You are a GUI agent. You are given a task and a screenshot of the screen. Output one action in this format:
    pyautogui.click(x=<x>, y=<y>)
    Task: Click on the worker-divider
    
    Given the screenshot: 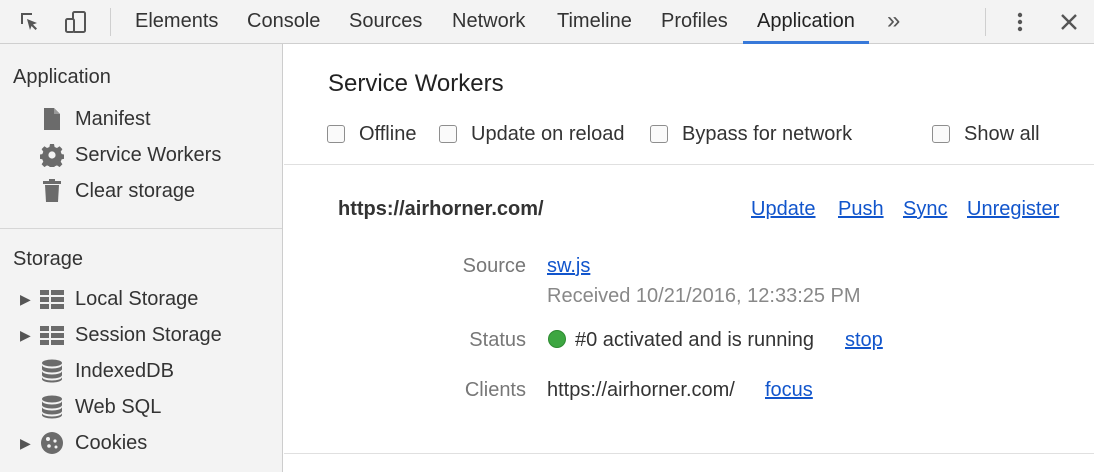 What is the action you would take?
    pyautogui.click(x=689, y=453)
    